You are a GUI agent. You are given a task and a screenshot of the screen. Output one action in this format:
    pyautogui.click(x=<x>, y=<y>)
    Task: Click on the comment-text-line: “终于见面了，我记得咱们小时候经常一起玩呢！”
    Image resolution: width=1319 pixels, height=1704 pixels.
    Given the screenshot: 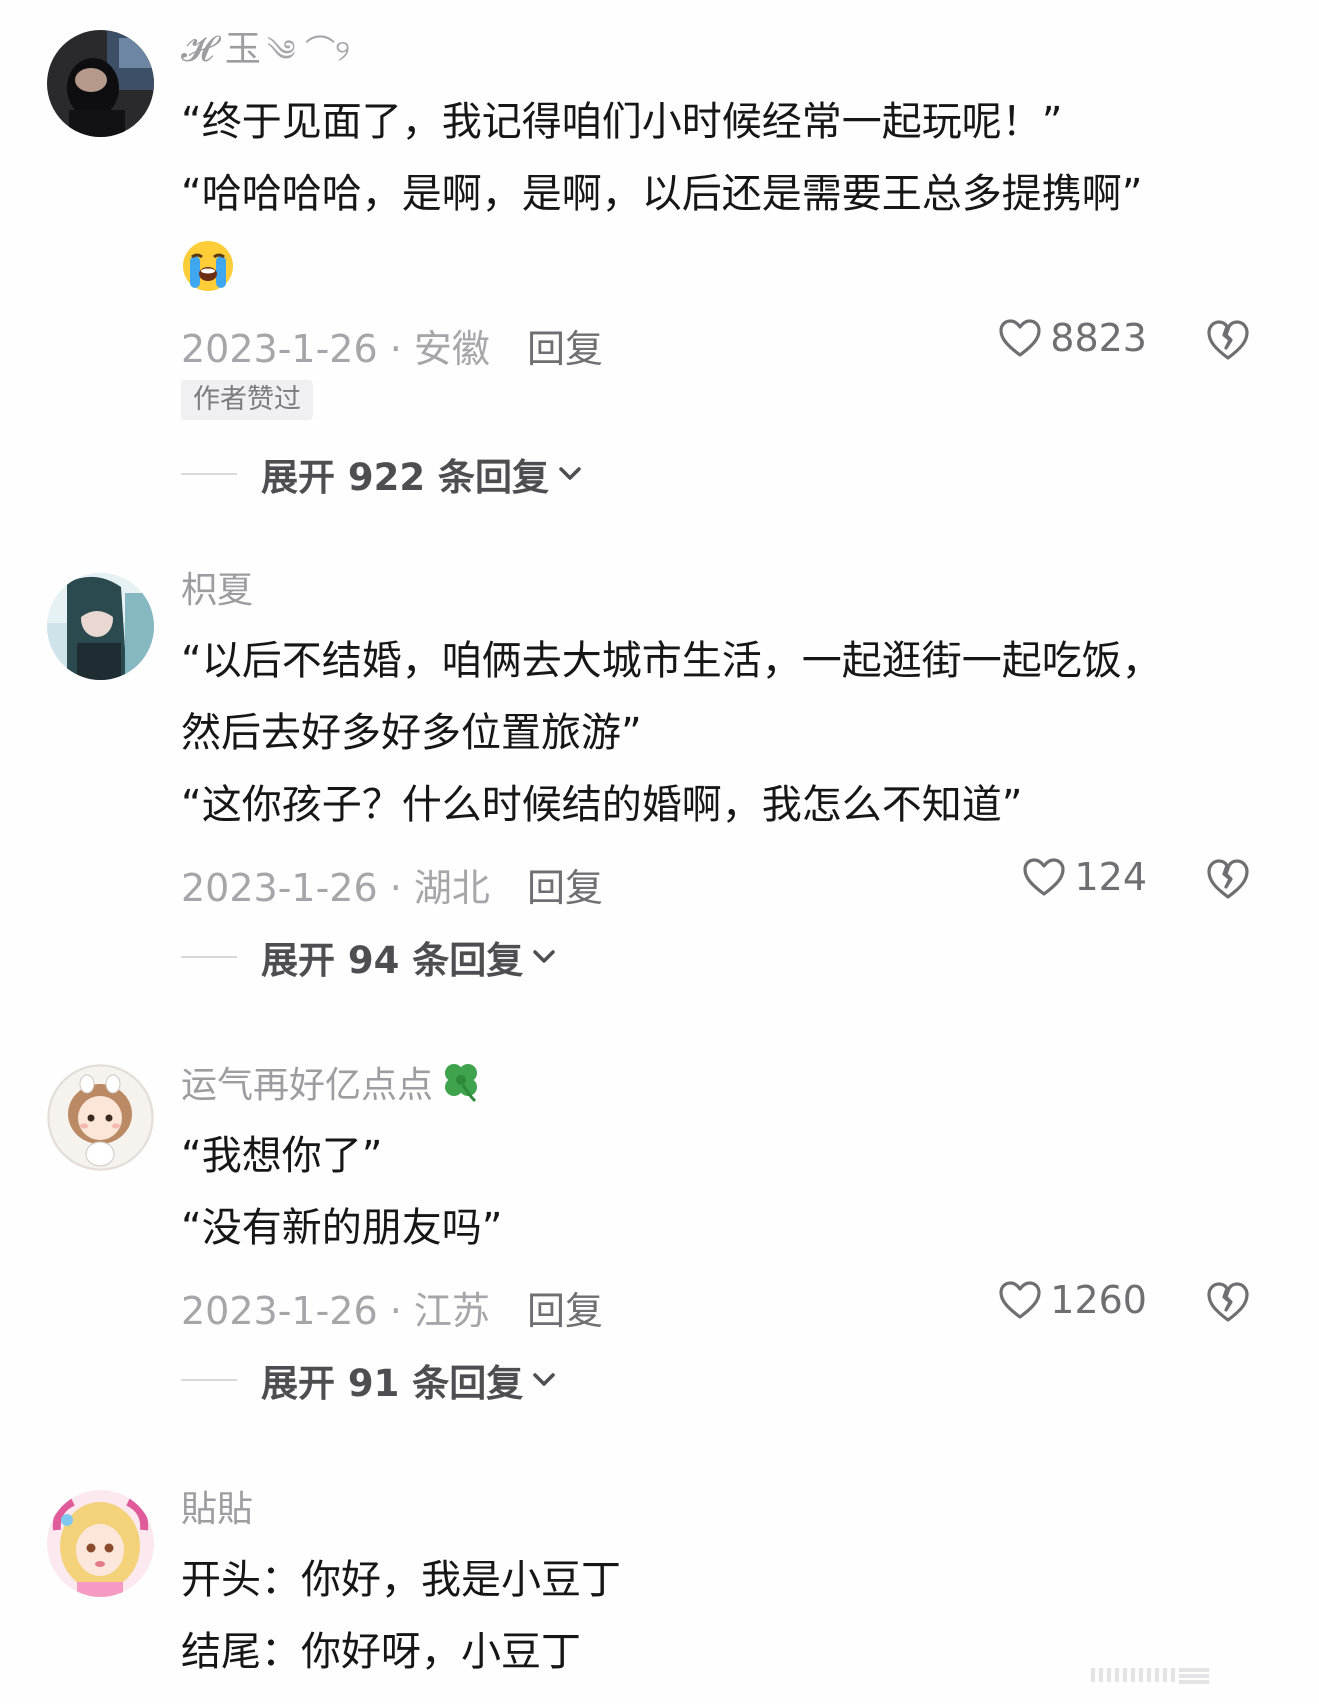 What is the action you would take?
    pyautogui.click(x=622, y=122)
    